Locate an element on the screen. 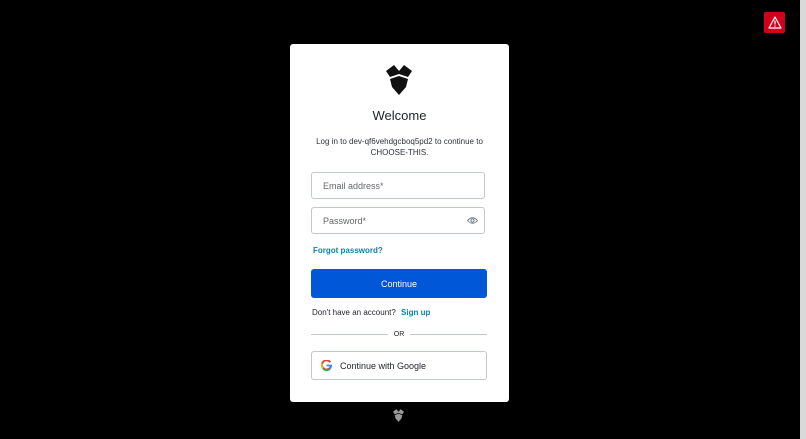  shield-logo-icon is located at coordinates (399, 80).